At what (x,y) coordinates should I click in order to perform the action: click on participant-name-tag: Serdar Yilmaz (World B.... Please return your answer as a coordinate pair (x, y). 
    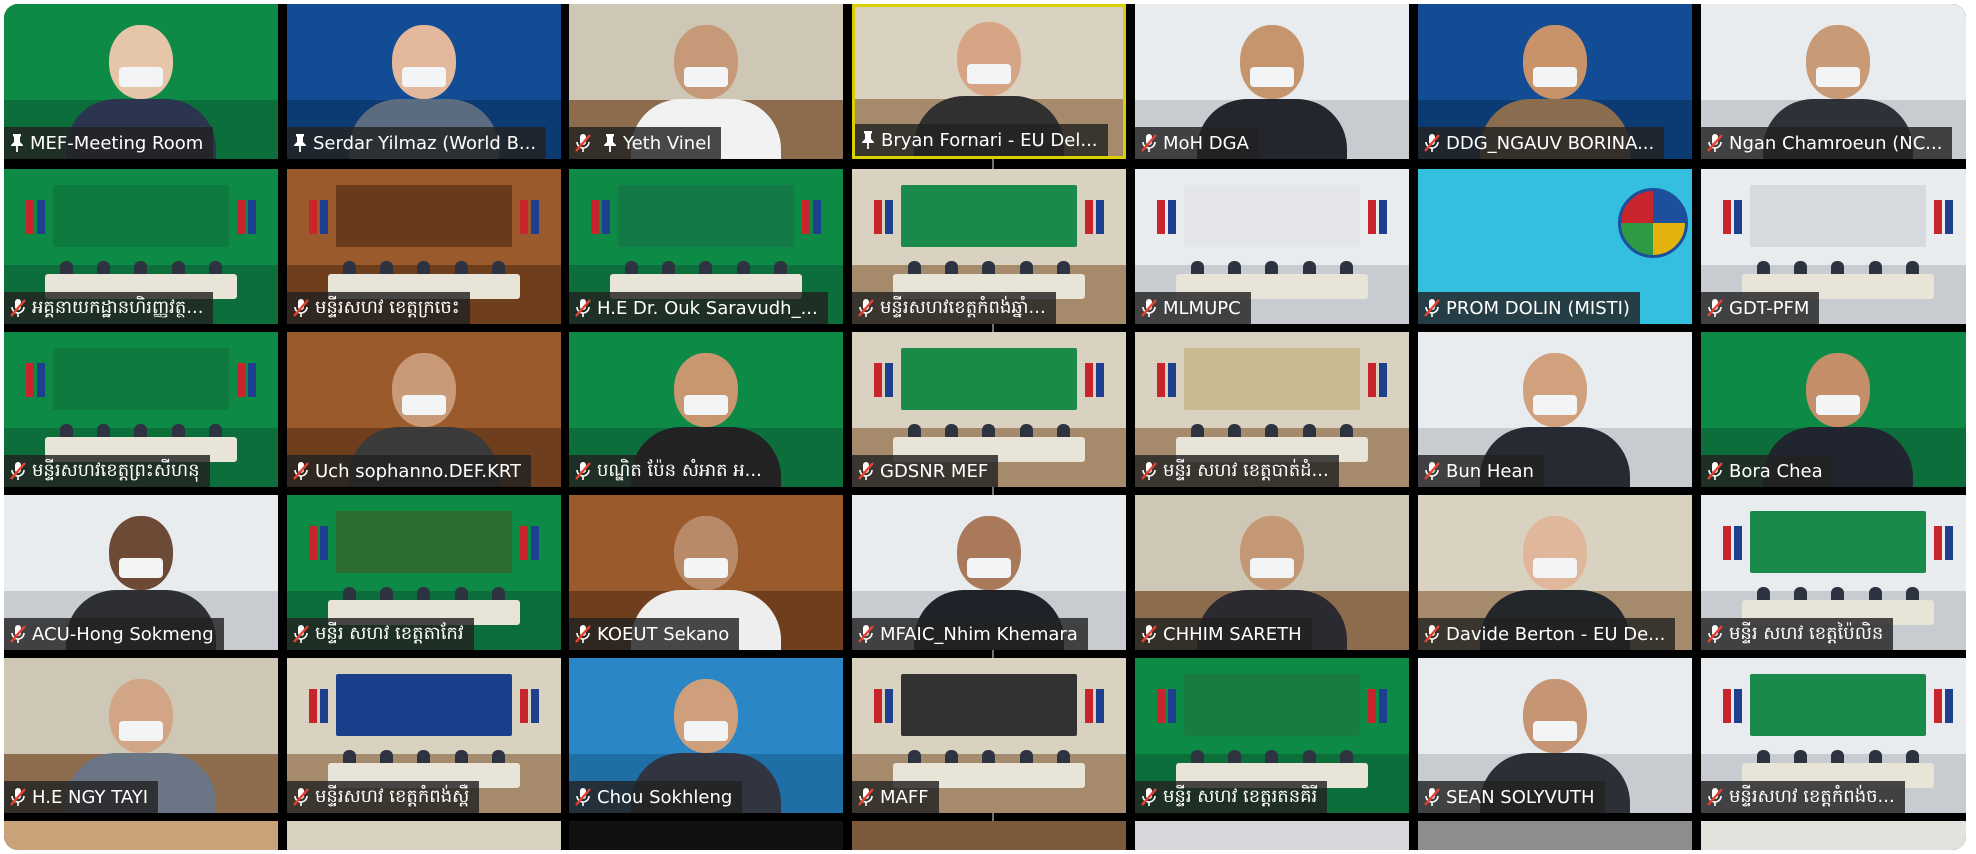
    Looking at the image, I should click on (417, 143).